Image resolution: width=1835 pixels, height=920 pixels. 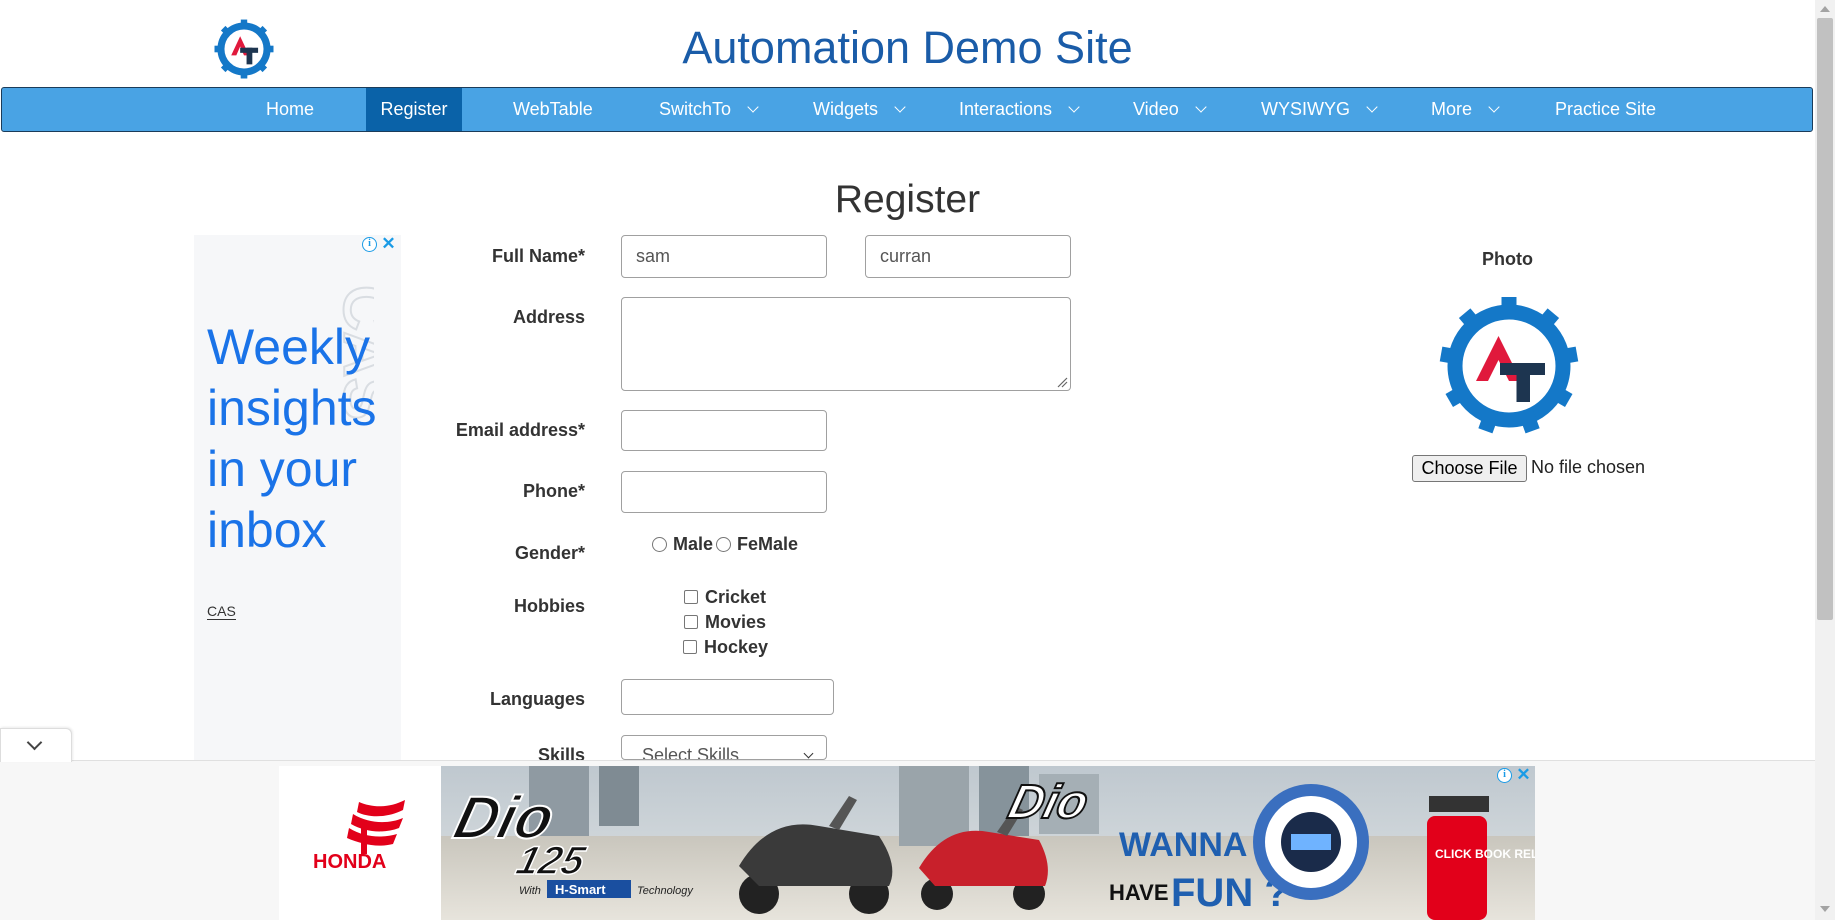 What do you see at coordinates (549, 606) in the screenshot?
I see `hobbies-label: Hobbies` at bounding box center [549, 606].